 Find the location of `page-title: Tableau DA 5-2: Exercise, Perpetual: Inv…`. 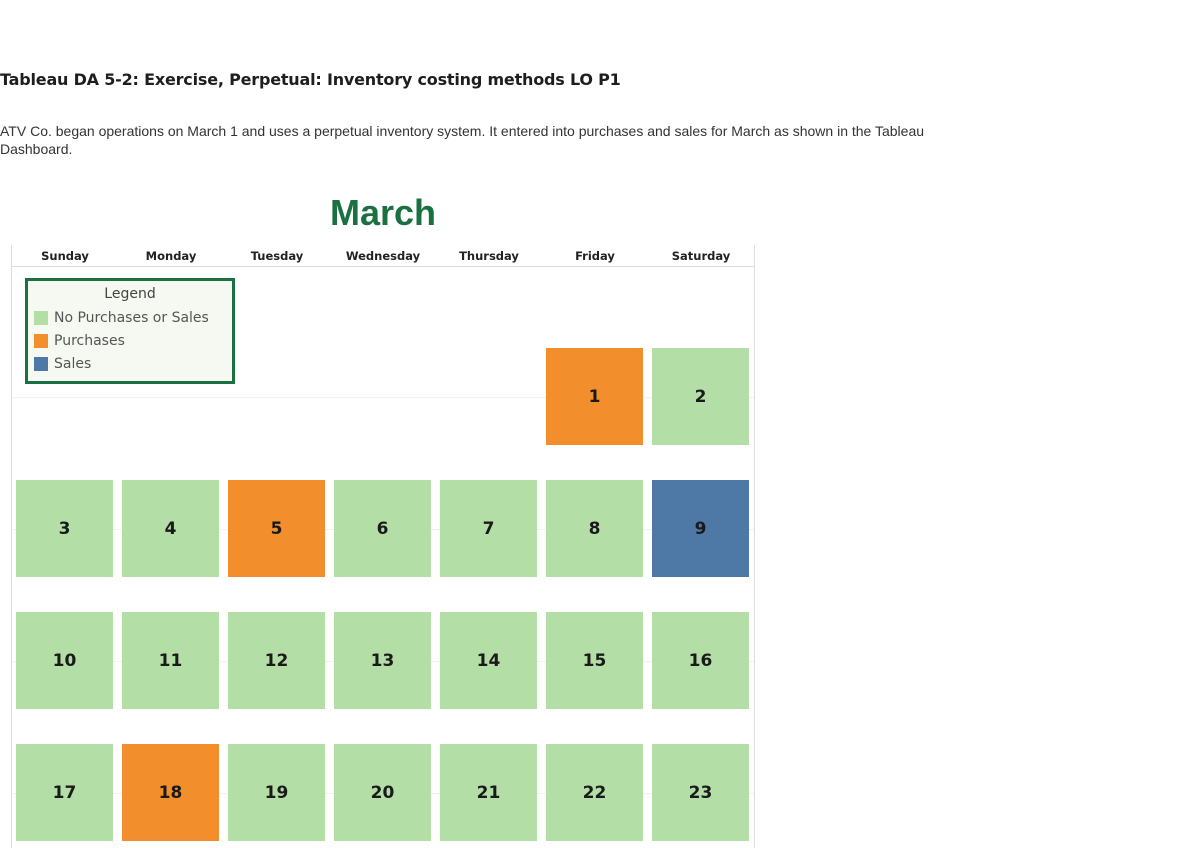

page-title: Tableau DA 5-2: Exercise, Perpetual: Inv… is located at coordinates (310, 79).